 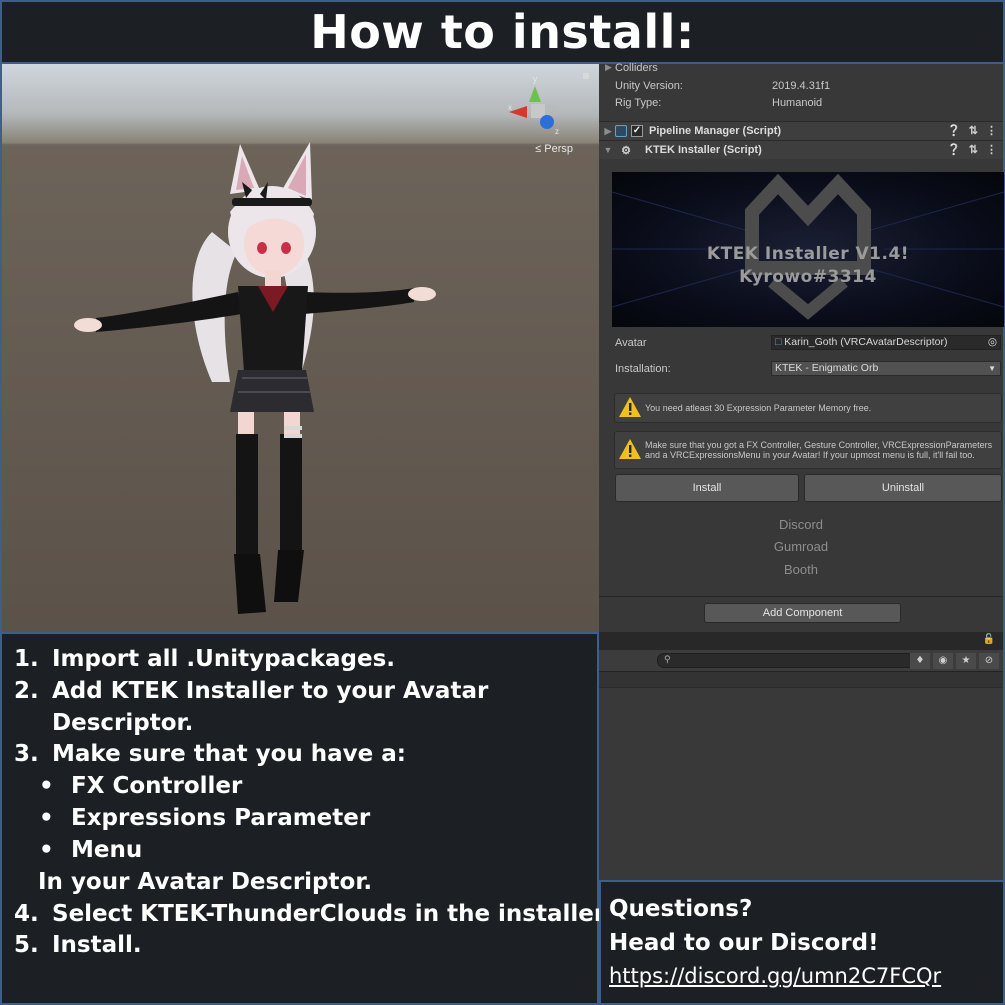 I want to click on bullet-item: • Menu, so click(x=90, y=850).